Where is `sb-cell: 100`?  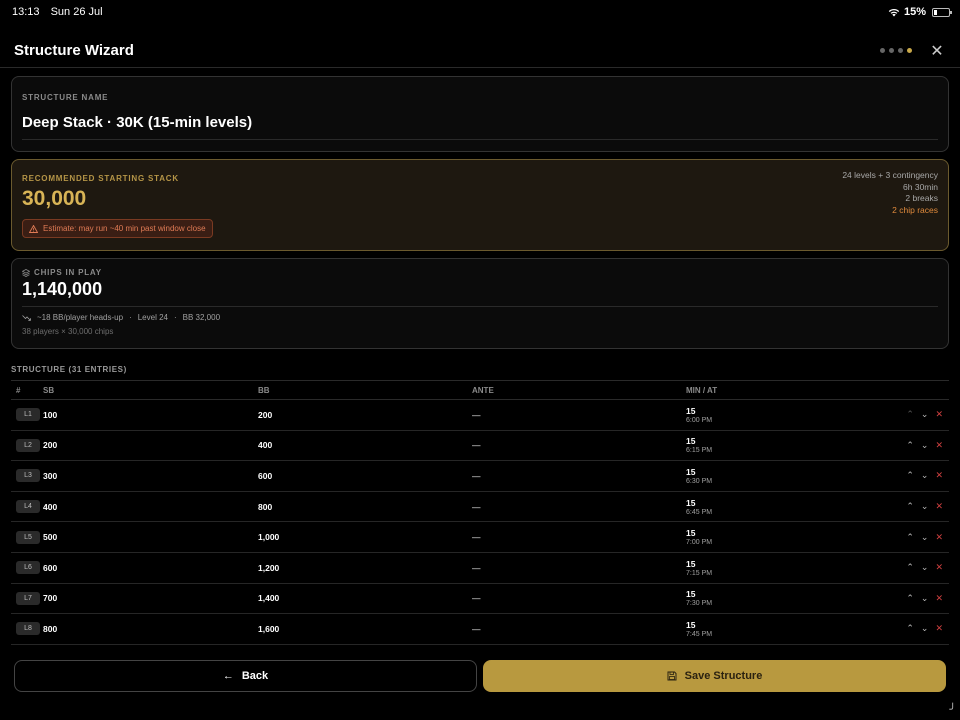
sb-cell: 100 is located at coordinates (150, 415).